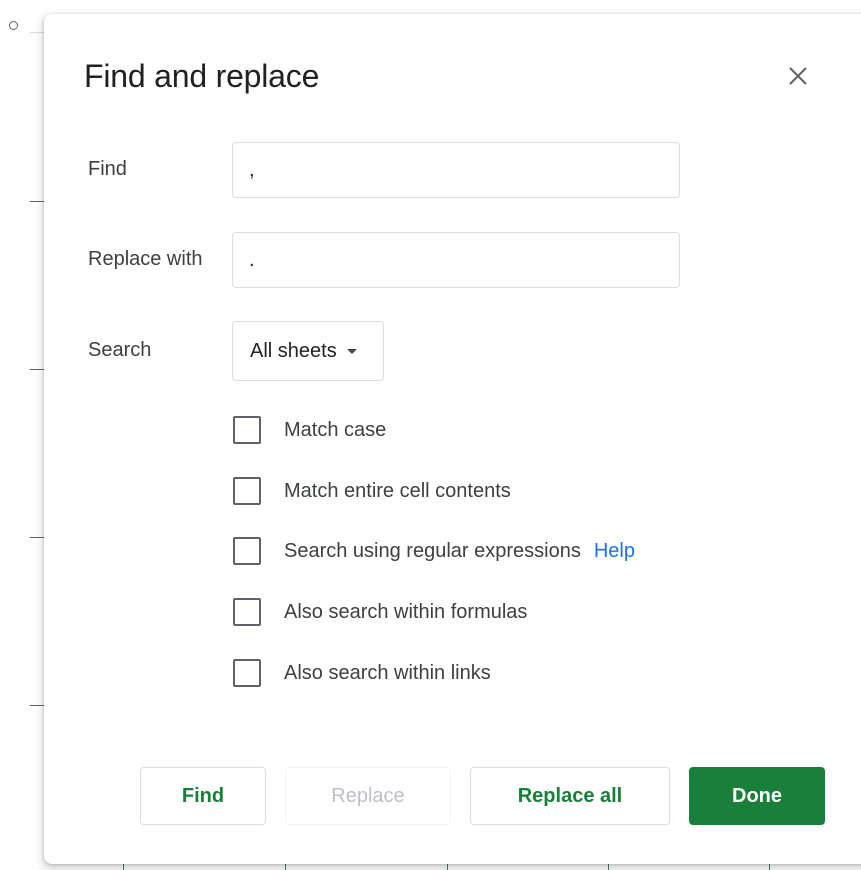  What do you see at coordinates (570, 796) in the screenshot?
I see `replace-all-button: Replace all` at bounding box center [570, 796].